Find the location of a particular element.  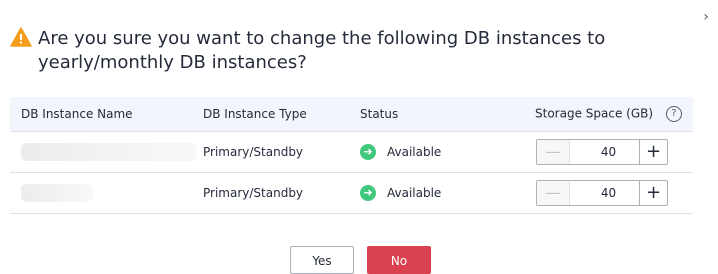

column-header-status: Status is located at coordinates (447, 114).